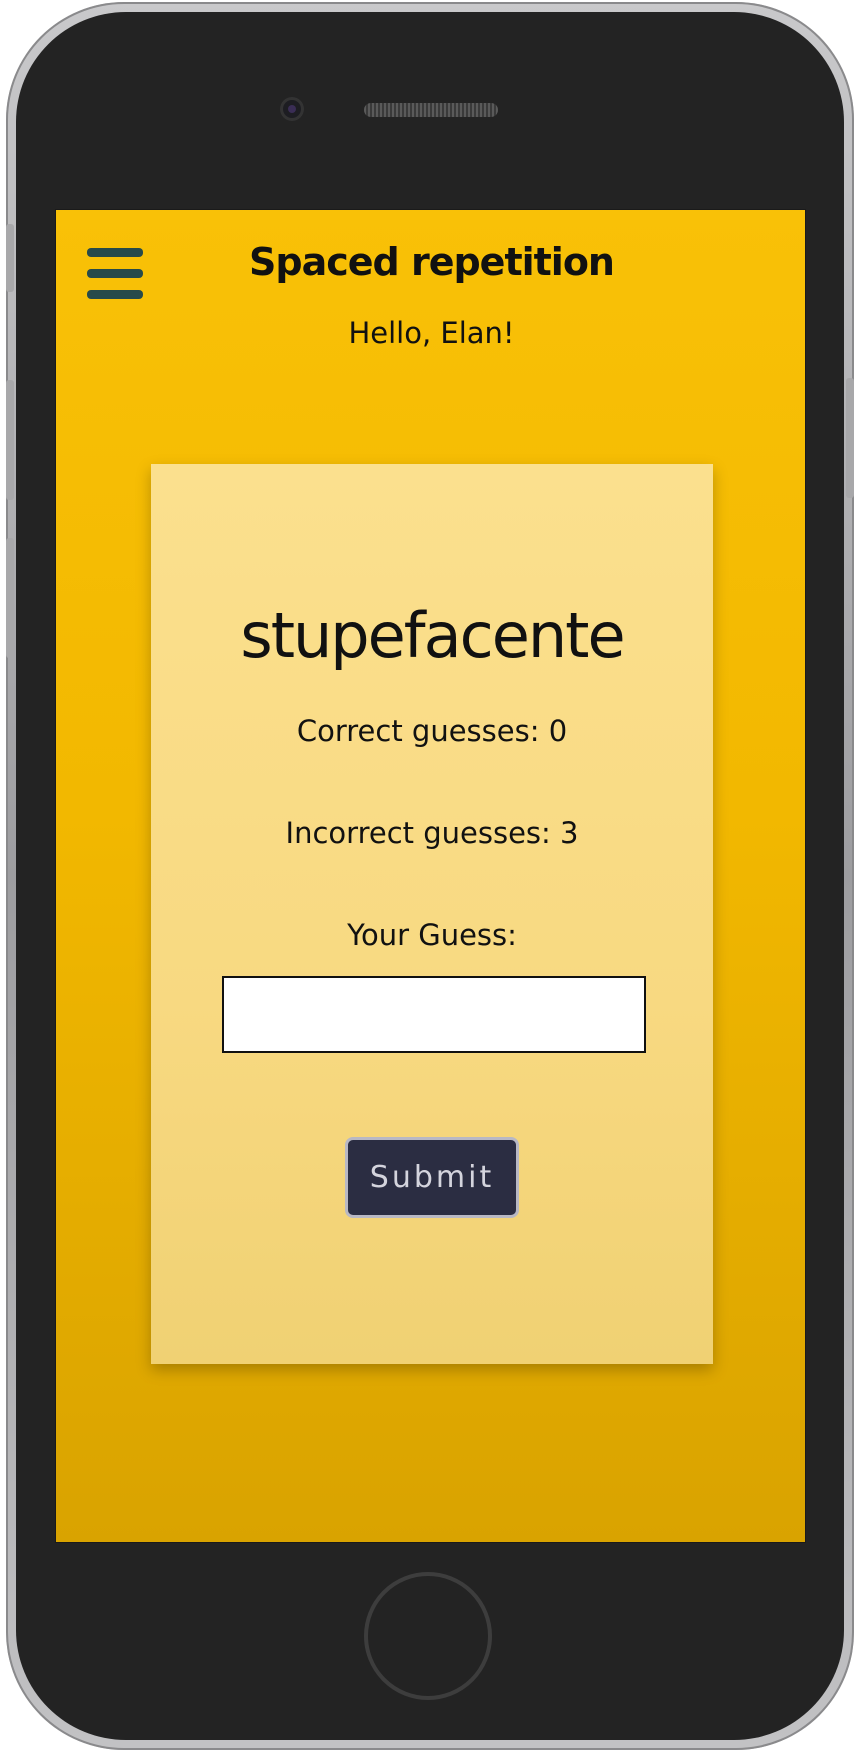 Image resolution: width=862 pixels, height=1754 pixels. What do you see at coordinates (432, 935) in the screenshot?
I see `guess-label: Your Guess:` at bounding box center [432, 935].